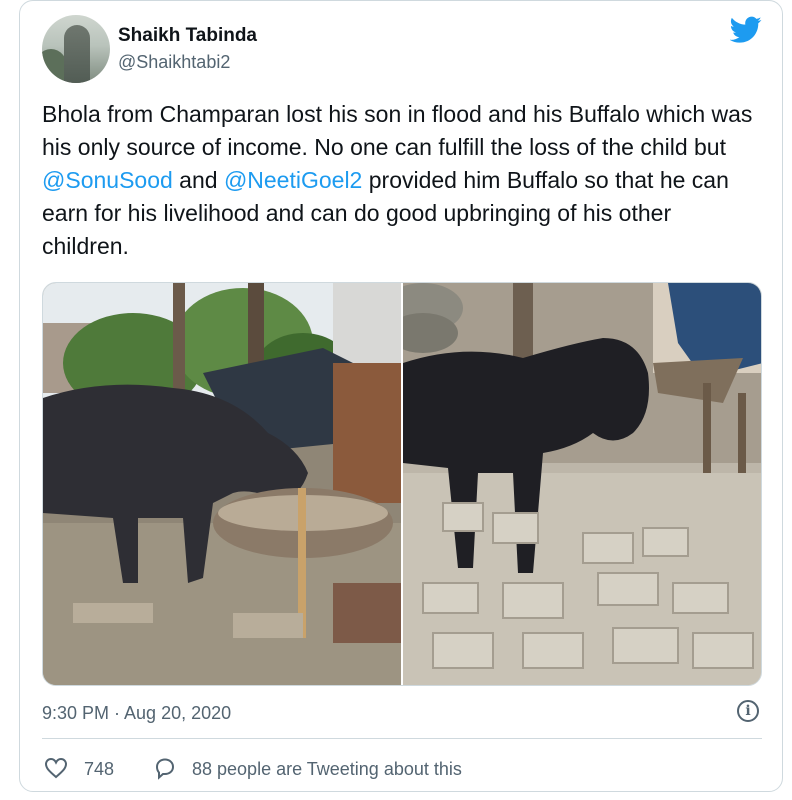 This screenshot has width=792, height=800. Describe the element at coordinates (746, 30) in the screenshot. I see `twitter-bird-icon` at that location.